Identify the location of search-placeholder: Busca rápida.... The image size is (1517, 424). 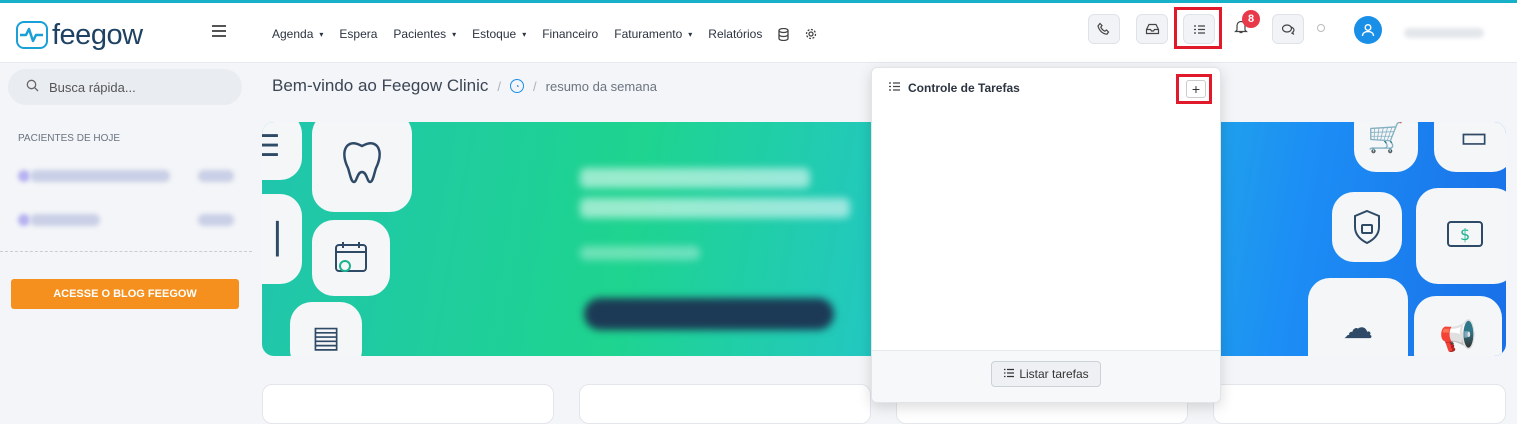
(92, 87).